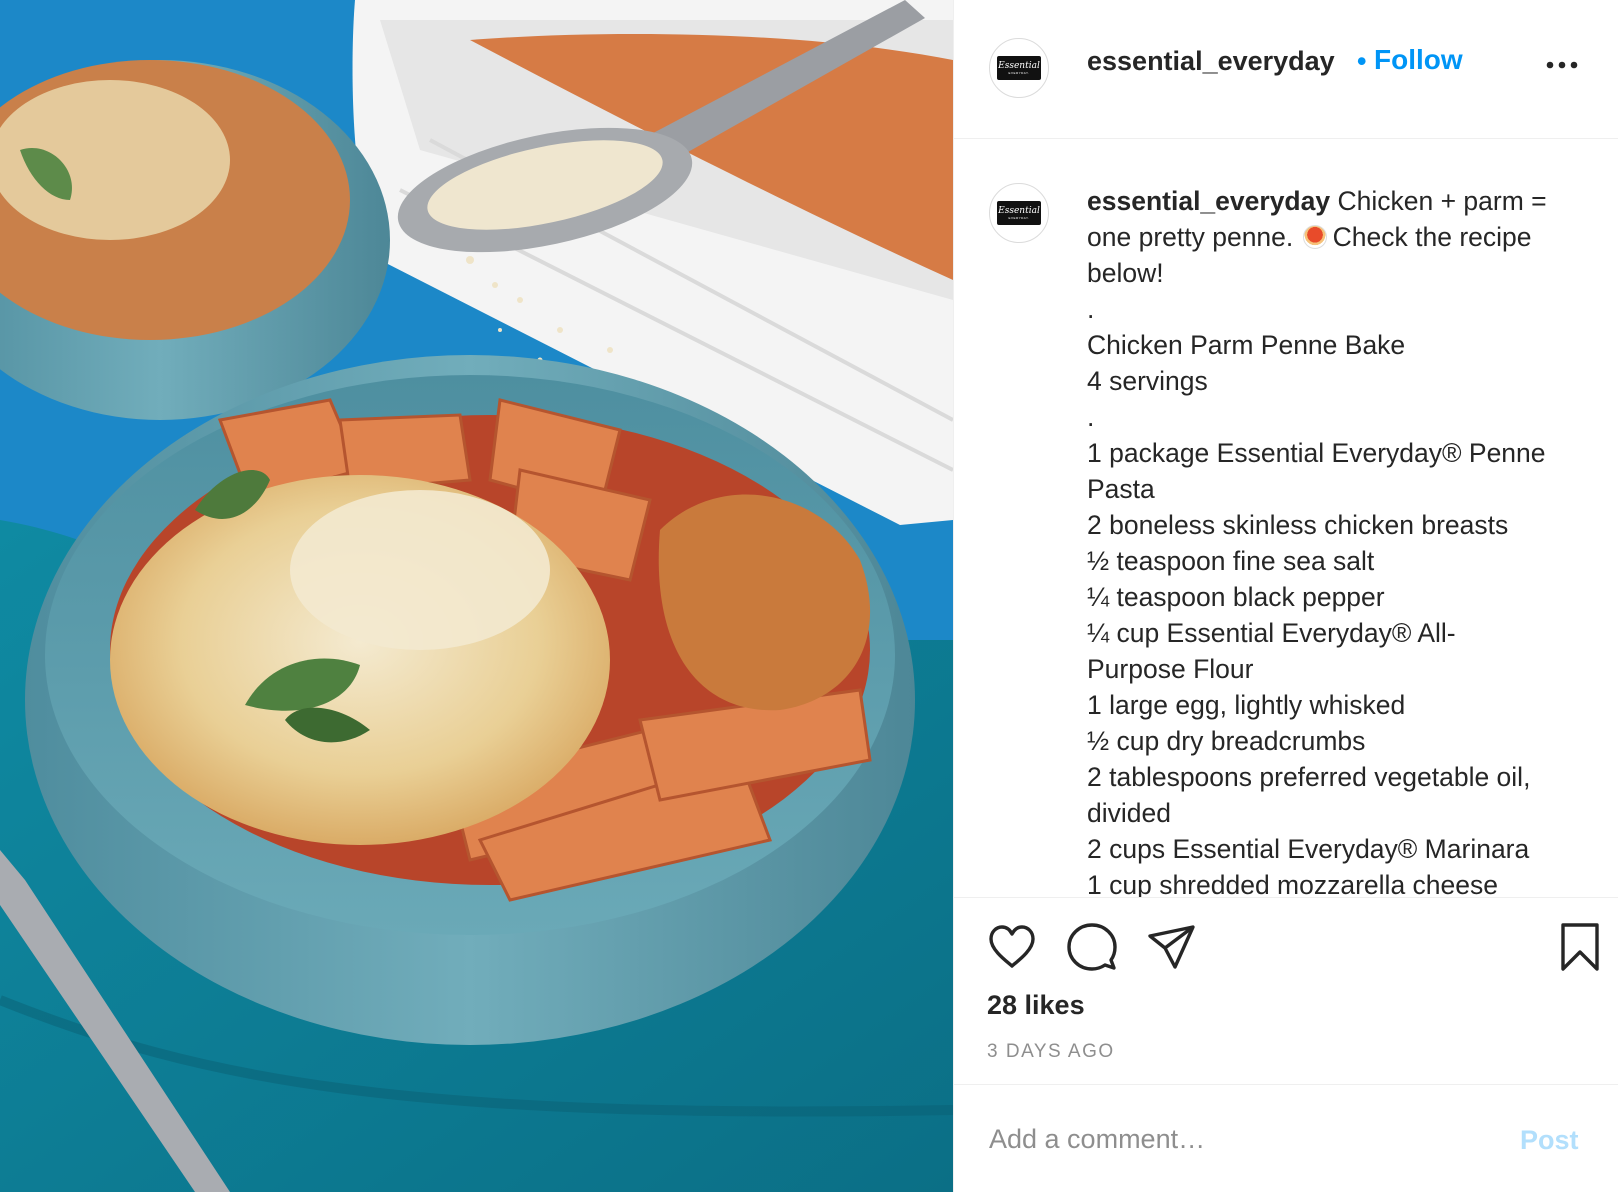 This screenshot has height=1192, width=1618. I want to click on caption-line-text: one pretty penne., so click(1190, 237).